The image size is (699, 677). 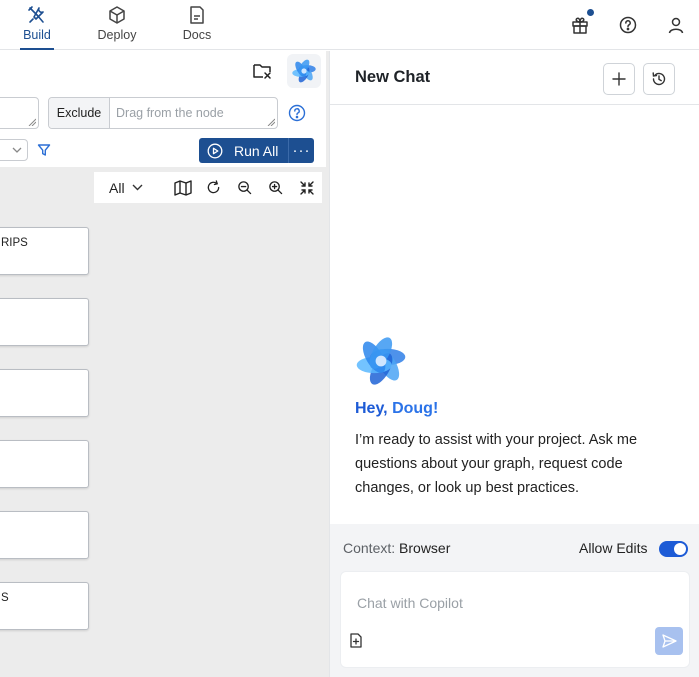 I want to click on zoom-in-icon, so click(x=275, y=187).